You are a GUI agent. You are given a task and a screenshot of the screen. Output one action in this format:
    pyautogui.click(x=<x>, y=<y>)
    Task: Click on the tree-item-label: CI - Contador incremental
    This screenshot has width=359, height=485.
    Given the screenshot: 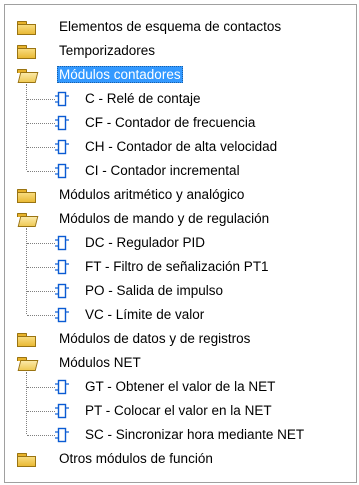 What is the action you would take?
    pyautogui.click(x=162, y=170)
    